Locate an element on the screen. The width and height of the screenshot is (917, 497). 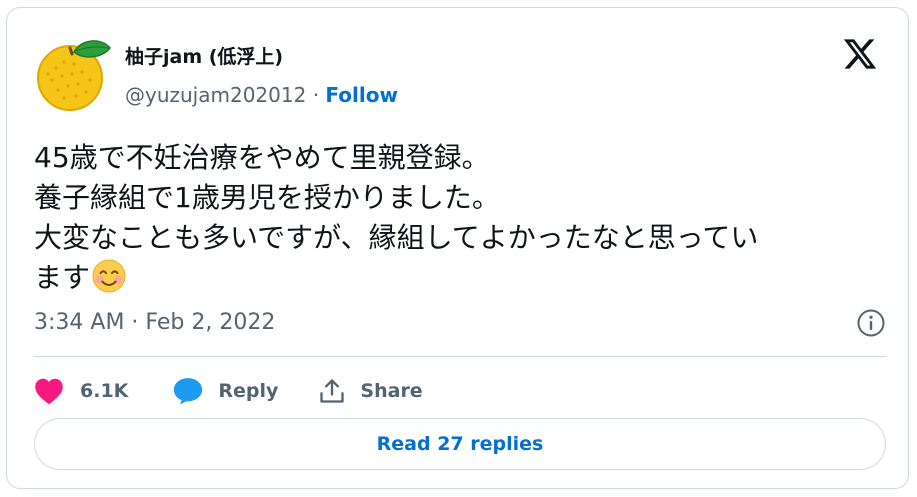
handle-row: @yuzujam202012 · Follow is located at coordinates (261, 95).